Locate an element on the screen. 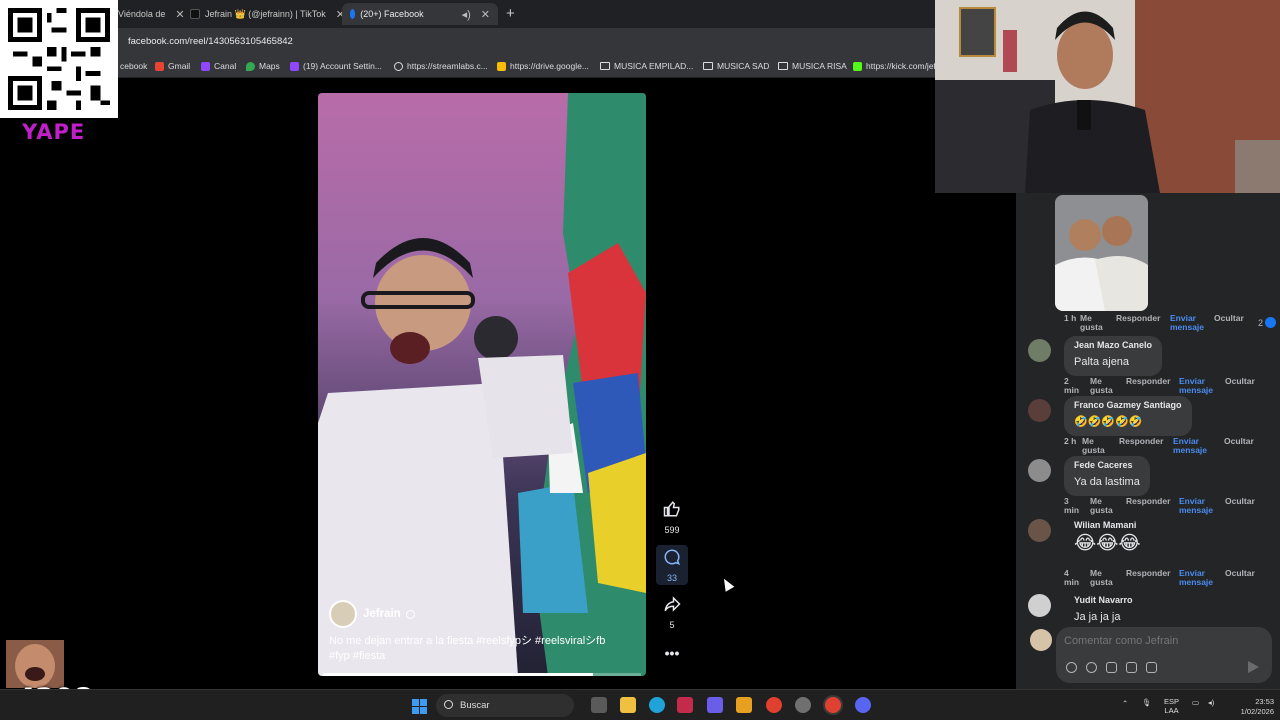  file-explorer-icon is located at coordinates (628, 705).